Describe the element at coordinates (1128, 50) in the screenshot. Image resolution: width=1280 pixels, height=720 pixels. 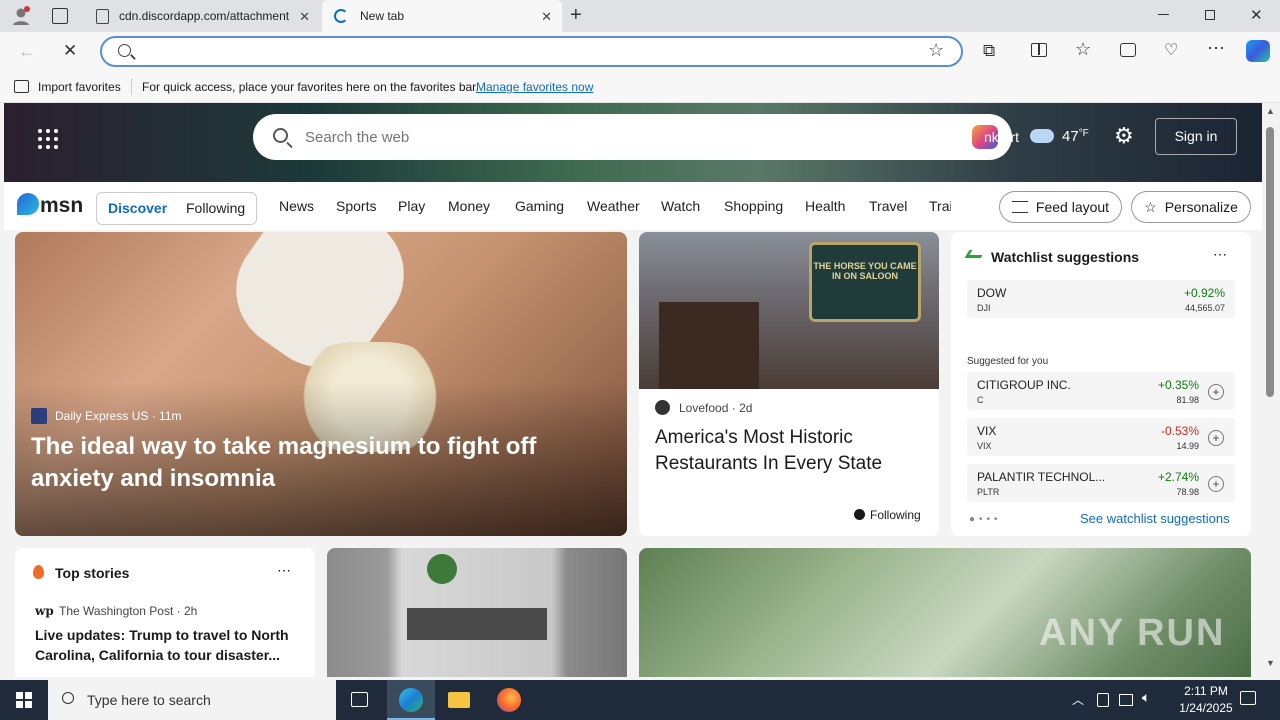
I see `collections-icon` at that location.